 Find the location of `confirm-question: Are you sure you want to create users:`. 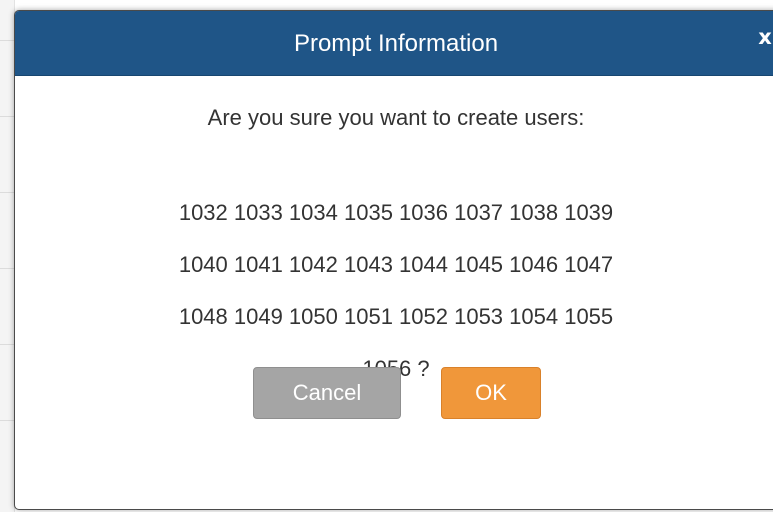

confirm-question: Are you sure you want to create users: is located at coordinates (396, 117).